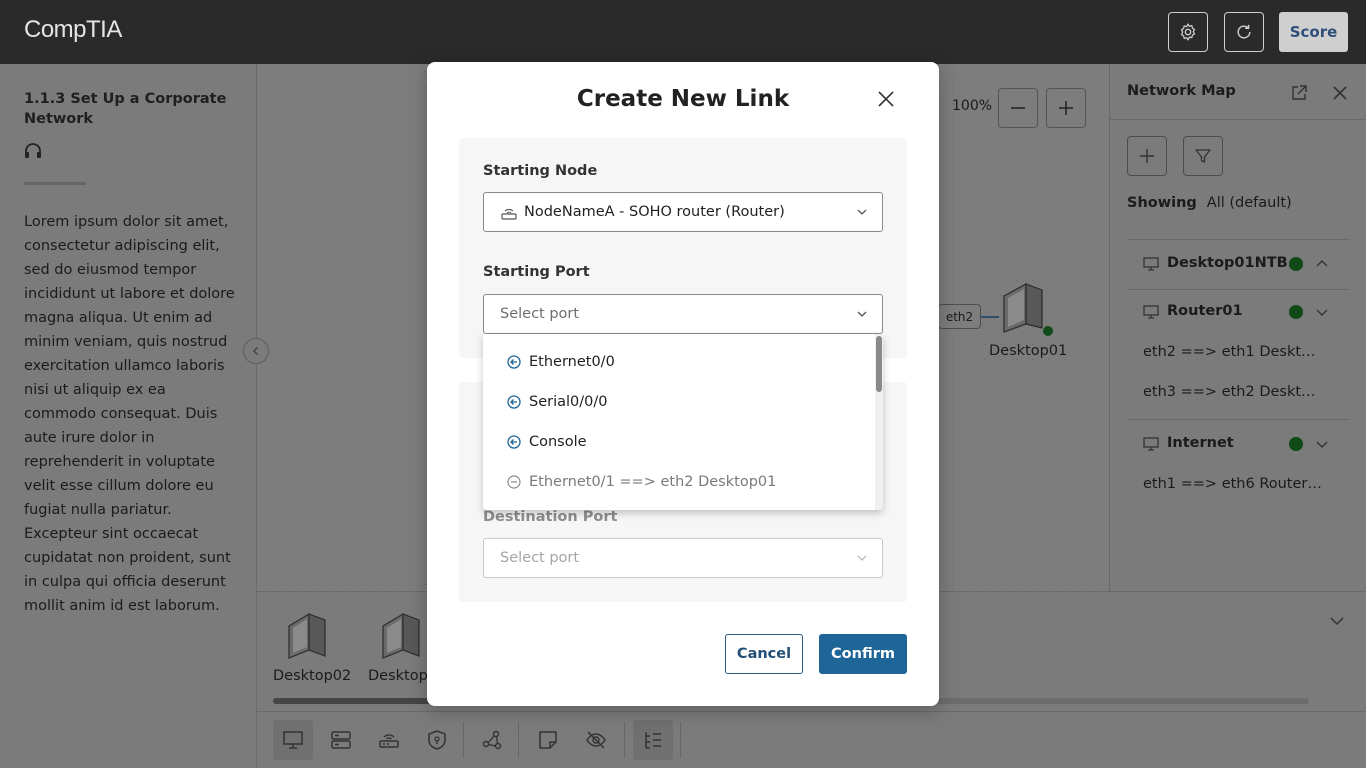  What do you see at coordinates (683, 32) in the screenshot?
I see `top-bar: CompTIA Score` at bounding box center [683, 32].